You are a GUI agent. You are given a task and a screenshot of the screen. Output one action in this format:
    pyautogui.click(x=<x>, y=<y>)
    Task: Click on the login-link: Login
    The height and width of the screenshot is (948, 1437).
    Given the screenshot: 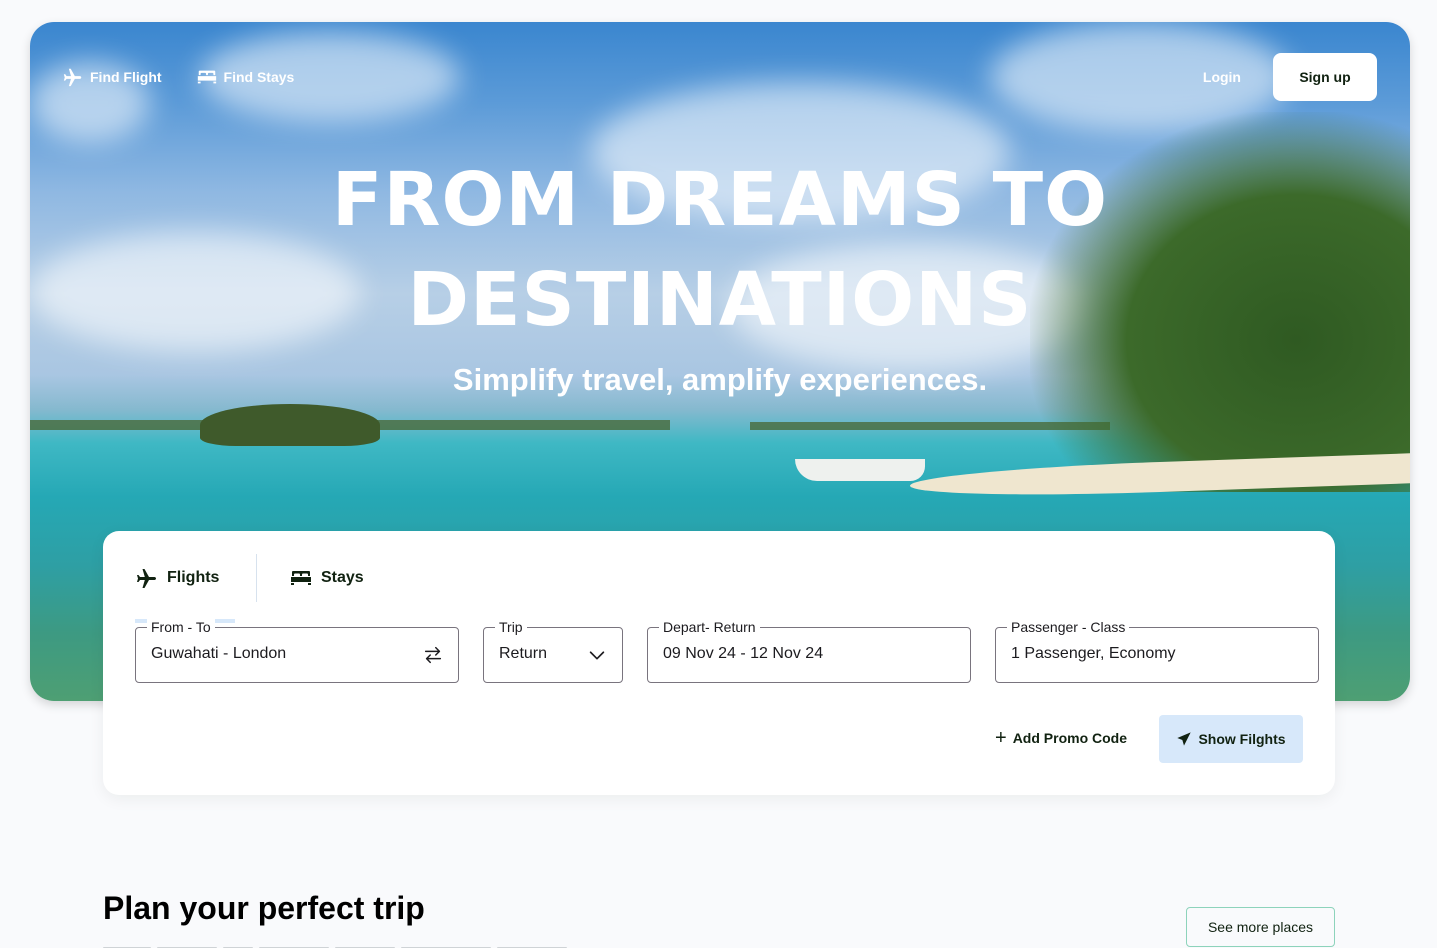 What is the action you would take?
    pyautogui.click(x=1222, y=77)
    